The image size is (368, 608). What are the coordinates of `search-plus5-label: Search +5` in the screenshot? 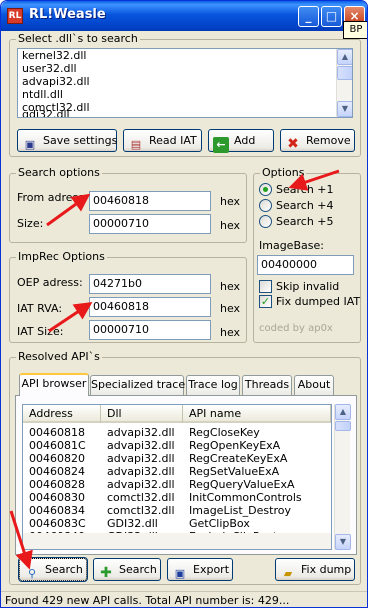 It's located at (305, 221).